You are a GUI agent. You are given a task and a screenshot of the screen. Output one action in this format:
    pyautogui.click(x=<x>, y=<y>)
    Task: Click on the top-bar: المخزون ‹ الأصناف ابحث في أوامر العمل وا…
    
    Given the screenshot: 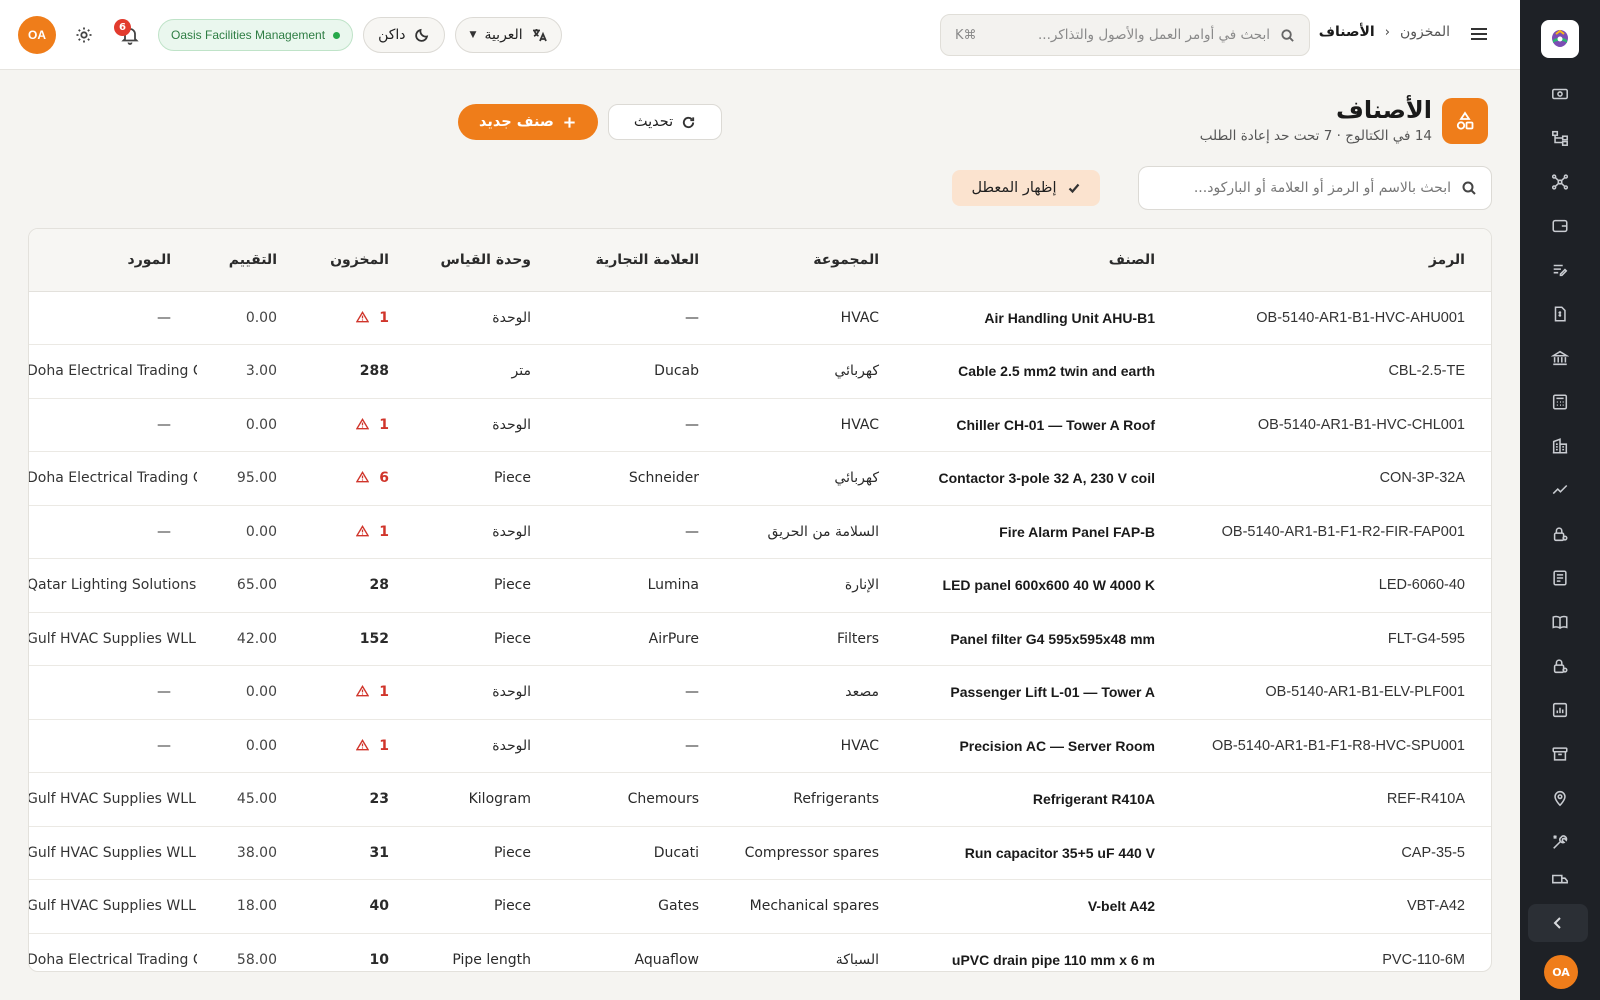 What is the action you would take?
    pyautogui.click(x=760, y=35)
    